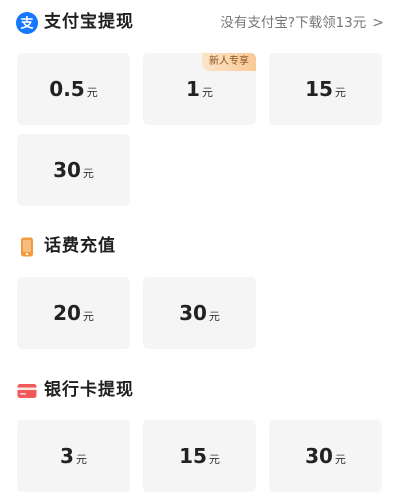 This screenshot has width=400, height=500. Describe the element at coordinates (67, 456) in the screenshot. I see `option-amount: 3` at that location.